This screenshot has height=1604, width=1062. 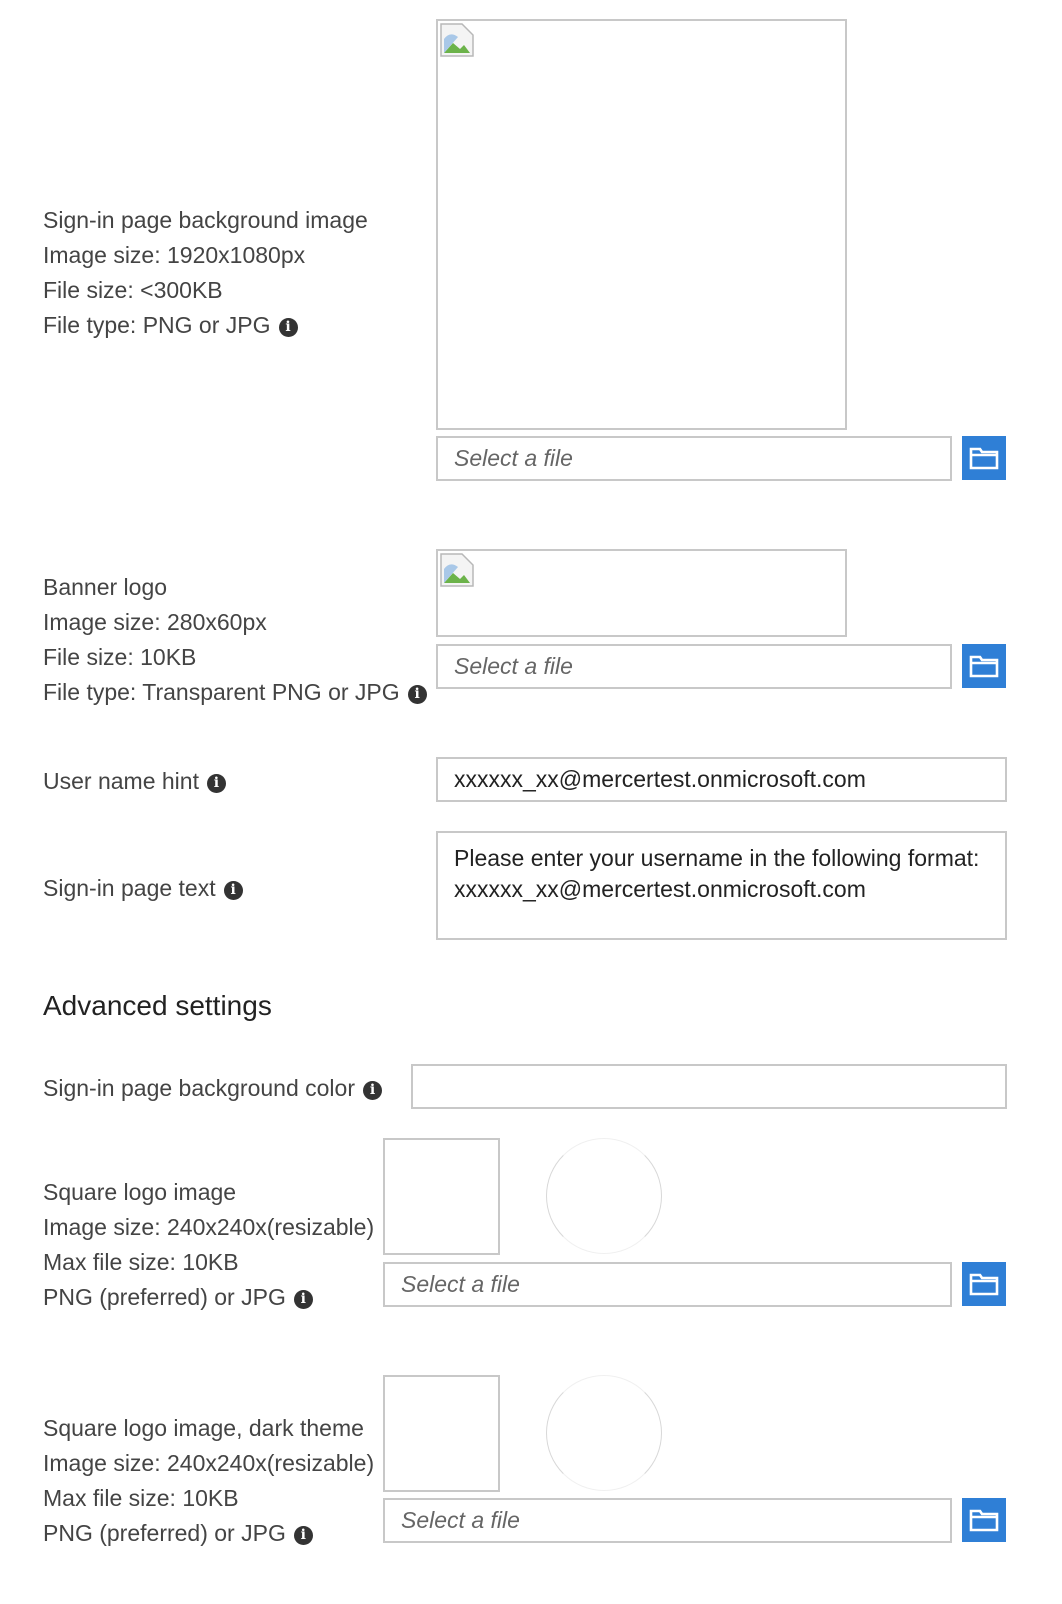 What do you see at coordinates (121, 781) in the screenshot?
I see `username-hint-label: User name hint` at bounding box center [121, 781].